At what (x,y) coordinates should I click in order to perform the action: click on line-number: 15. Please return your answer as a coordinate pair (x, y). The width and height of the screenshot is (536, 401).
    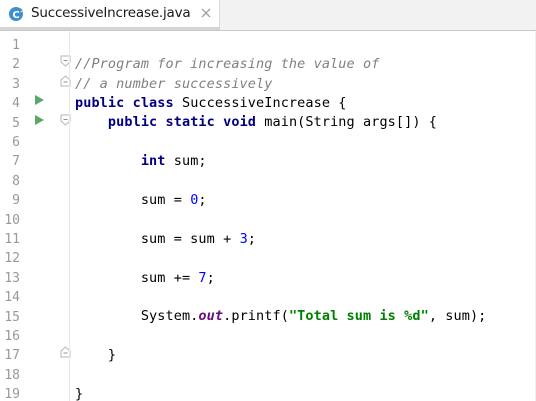
    Looking at the image, I should click on (12, 317).